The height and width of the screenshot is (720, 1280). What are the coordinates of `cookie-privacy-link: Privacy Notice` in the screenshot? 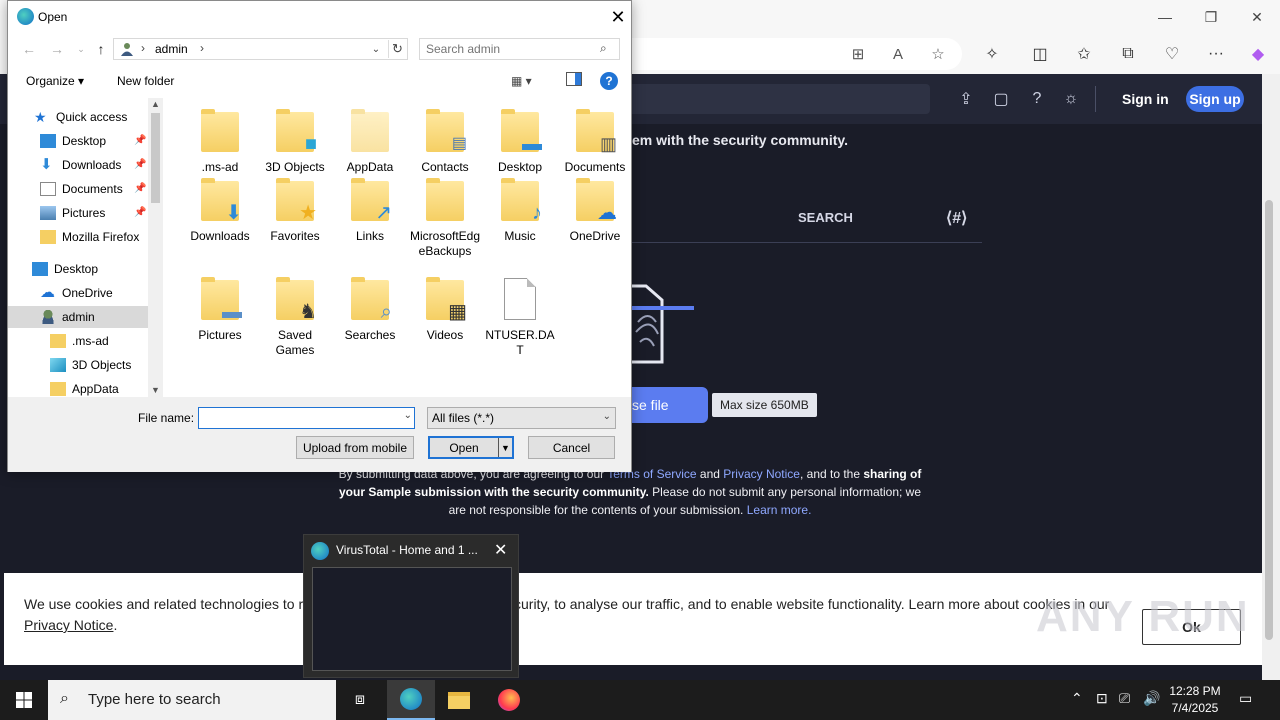 It's located at (68, 625).